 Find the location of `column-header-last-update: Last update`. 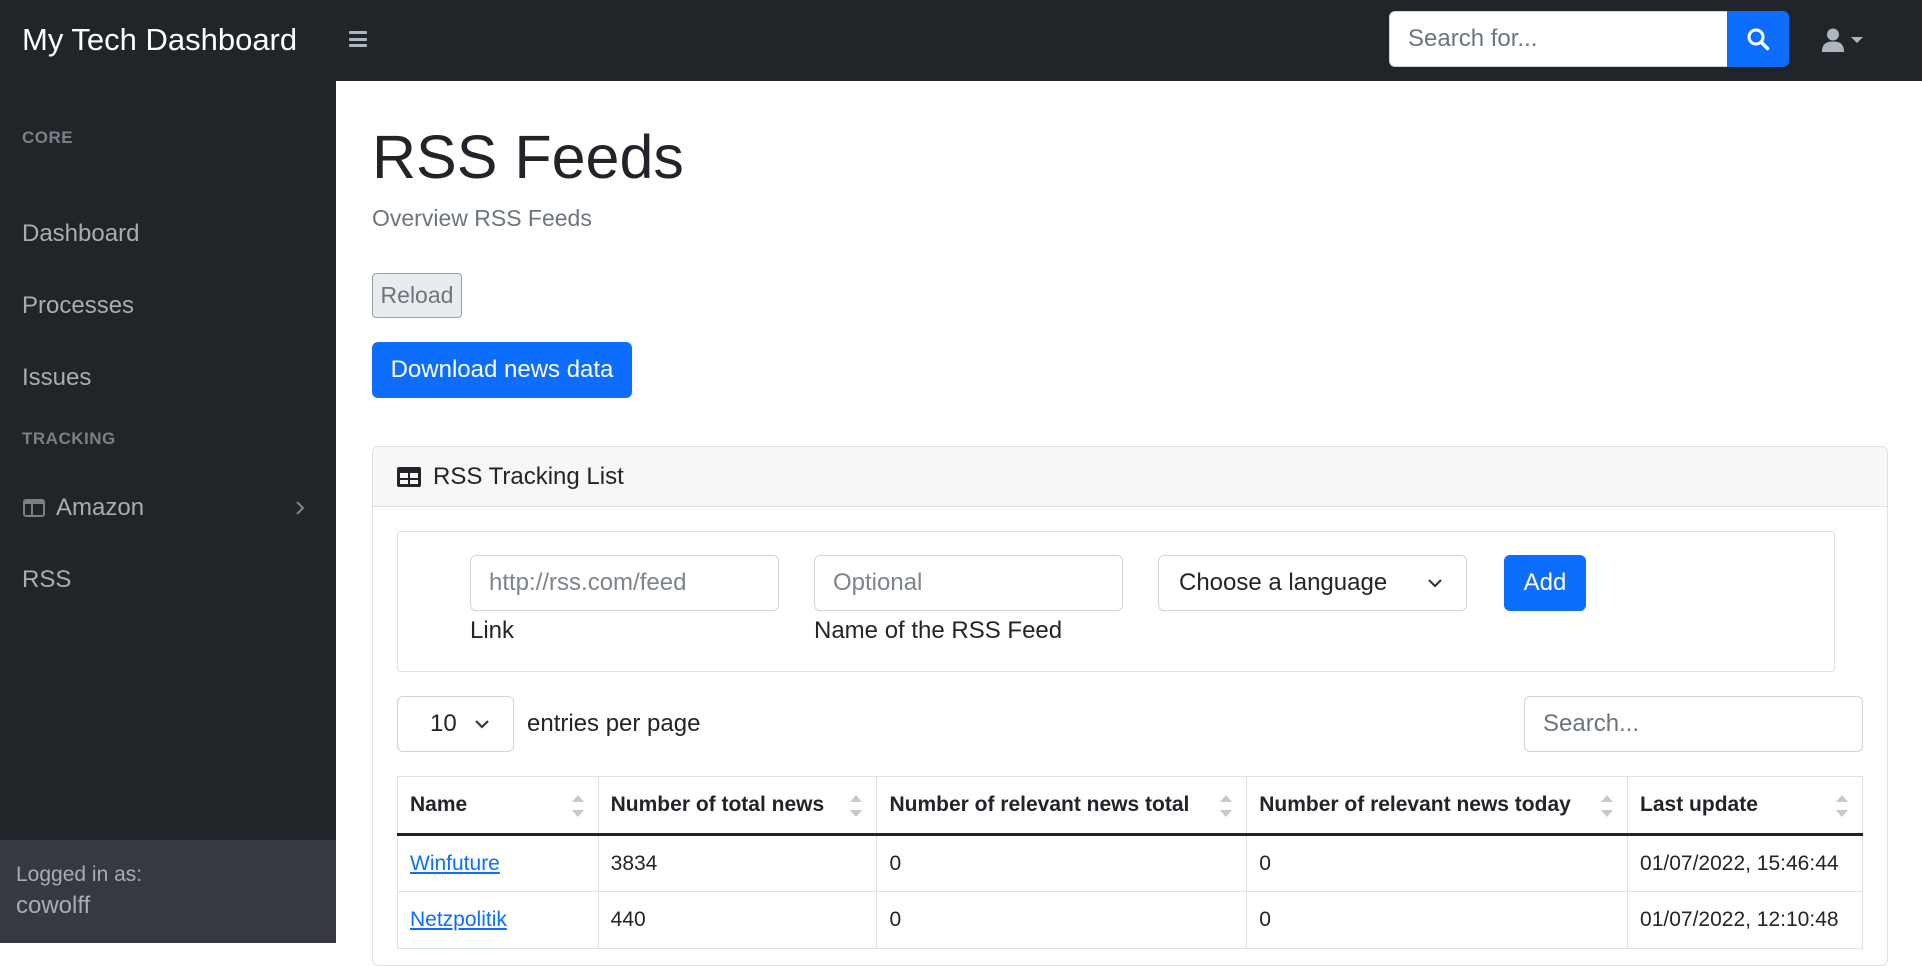

column-header-last-update: Last update is located at coordinates (1745, 806).